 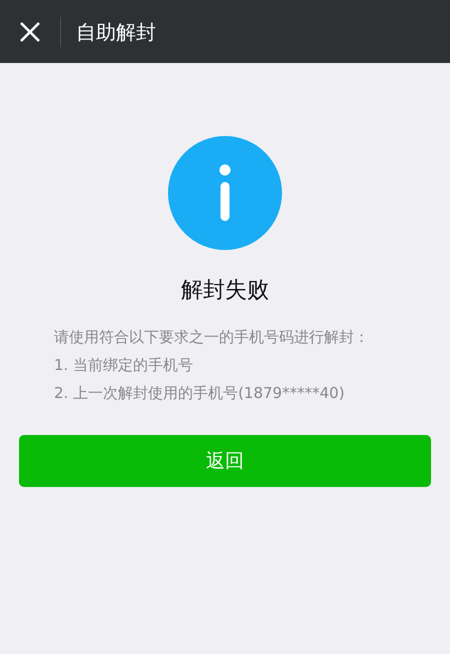 What do you see at coordinates (200, 393) in the screenshot?
I see `message-line: 2. 上一次解封使用的手机号(1879*****40)` at bounding box center [200, 393].